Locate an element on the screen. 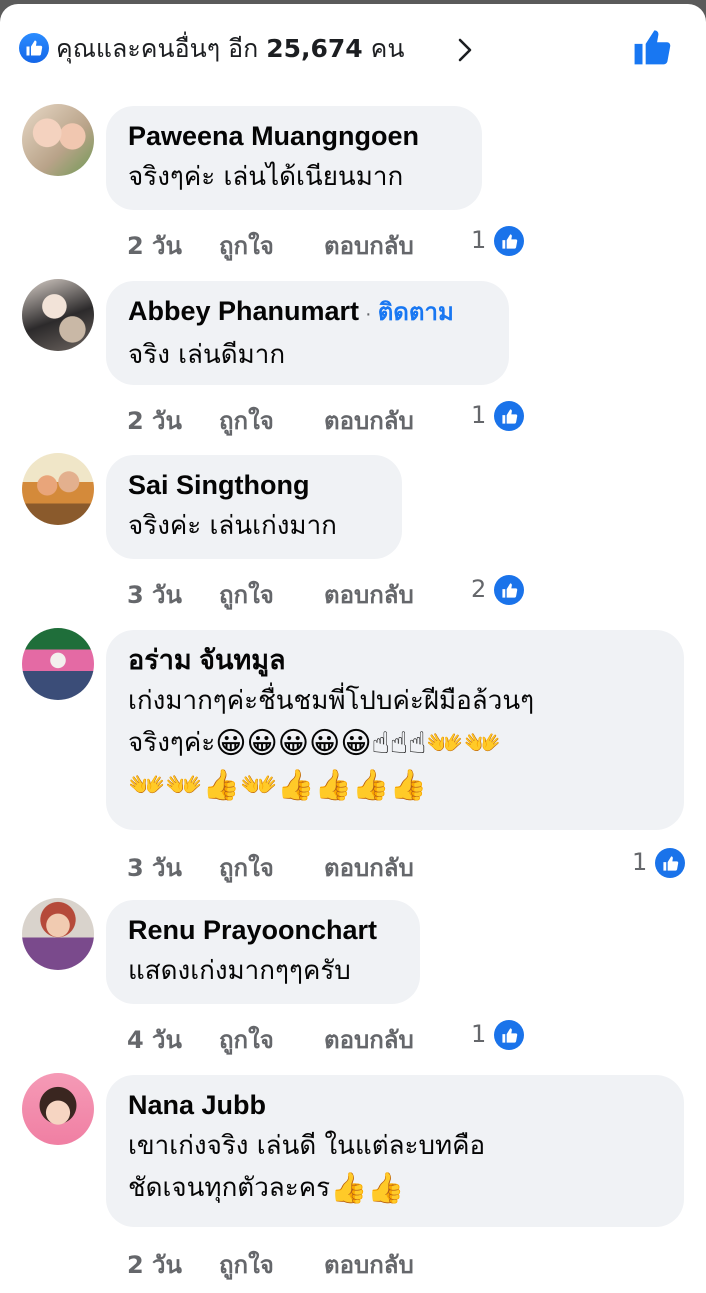  comment-text-line: จริงๆค่ะ😀😀😀😀😀☝☝☝👐👐 is located at coordinates (395, 743).